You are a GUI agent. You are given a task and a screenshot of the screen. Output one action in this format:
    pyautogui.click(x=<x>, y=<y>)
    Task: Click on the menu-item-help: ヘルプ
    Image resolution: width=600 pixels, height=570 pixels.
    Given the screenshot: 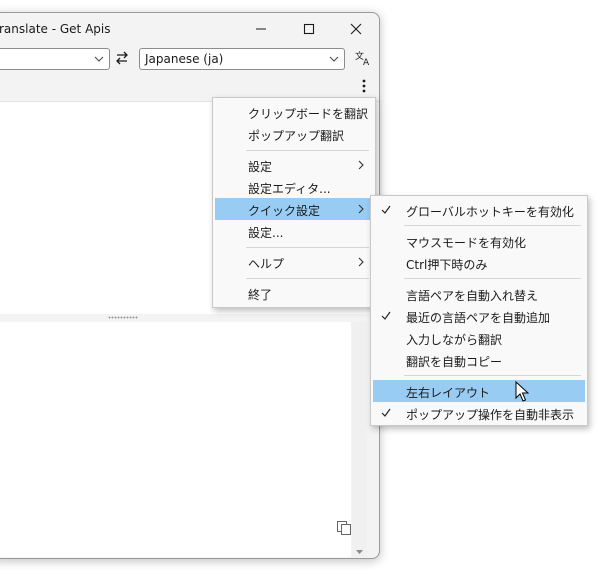 What is the action you would take?
    pyautogui.click(x=294, y=262)
    